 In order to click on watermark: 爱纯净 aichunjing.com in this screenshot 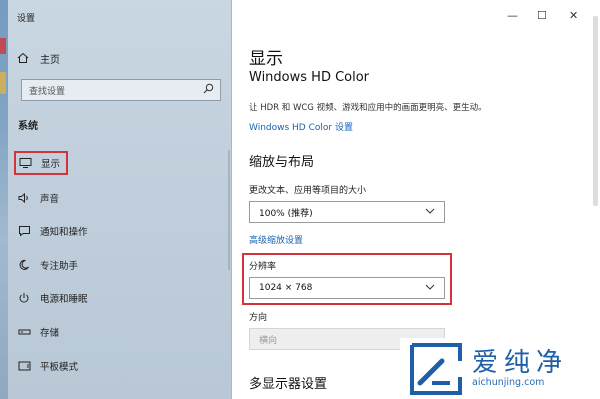, I will do `click(500, 368)`.